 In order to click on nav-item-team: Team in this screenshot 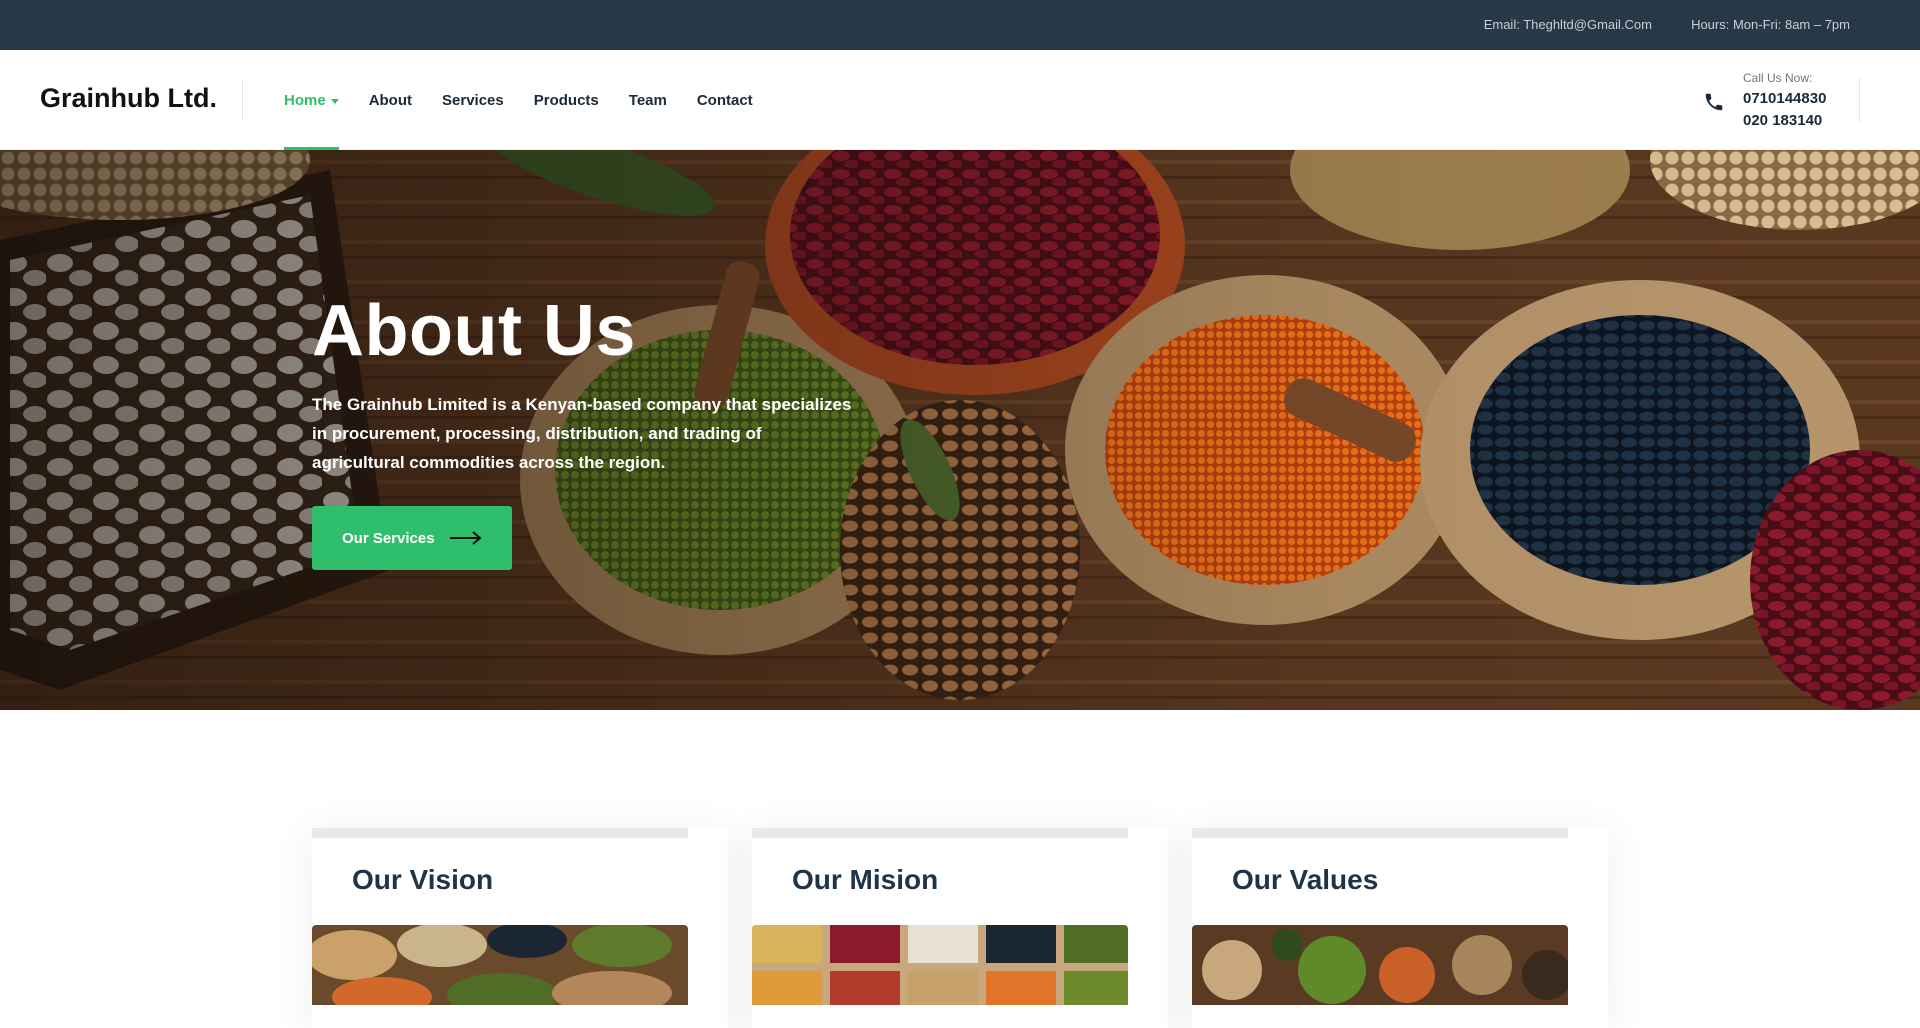, I will do `click(648, 100)`.